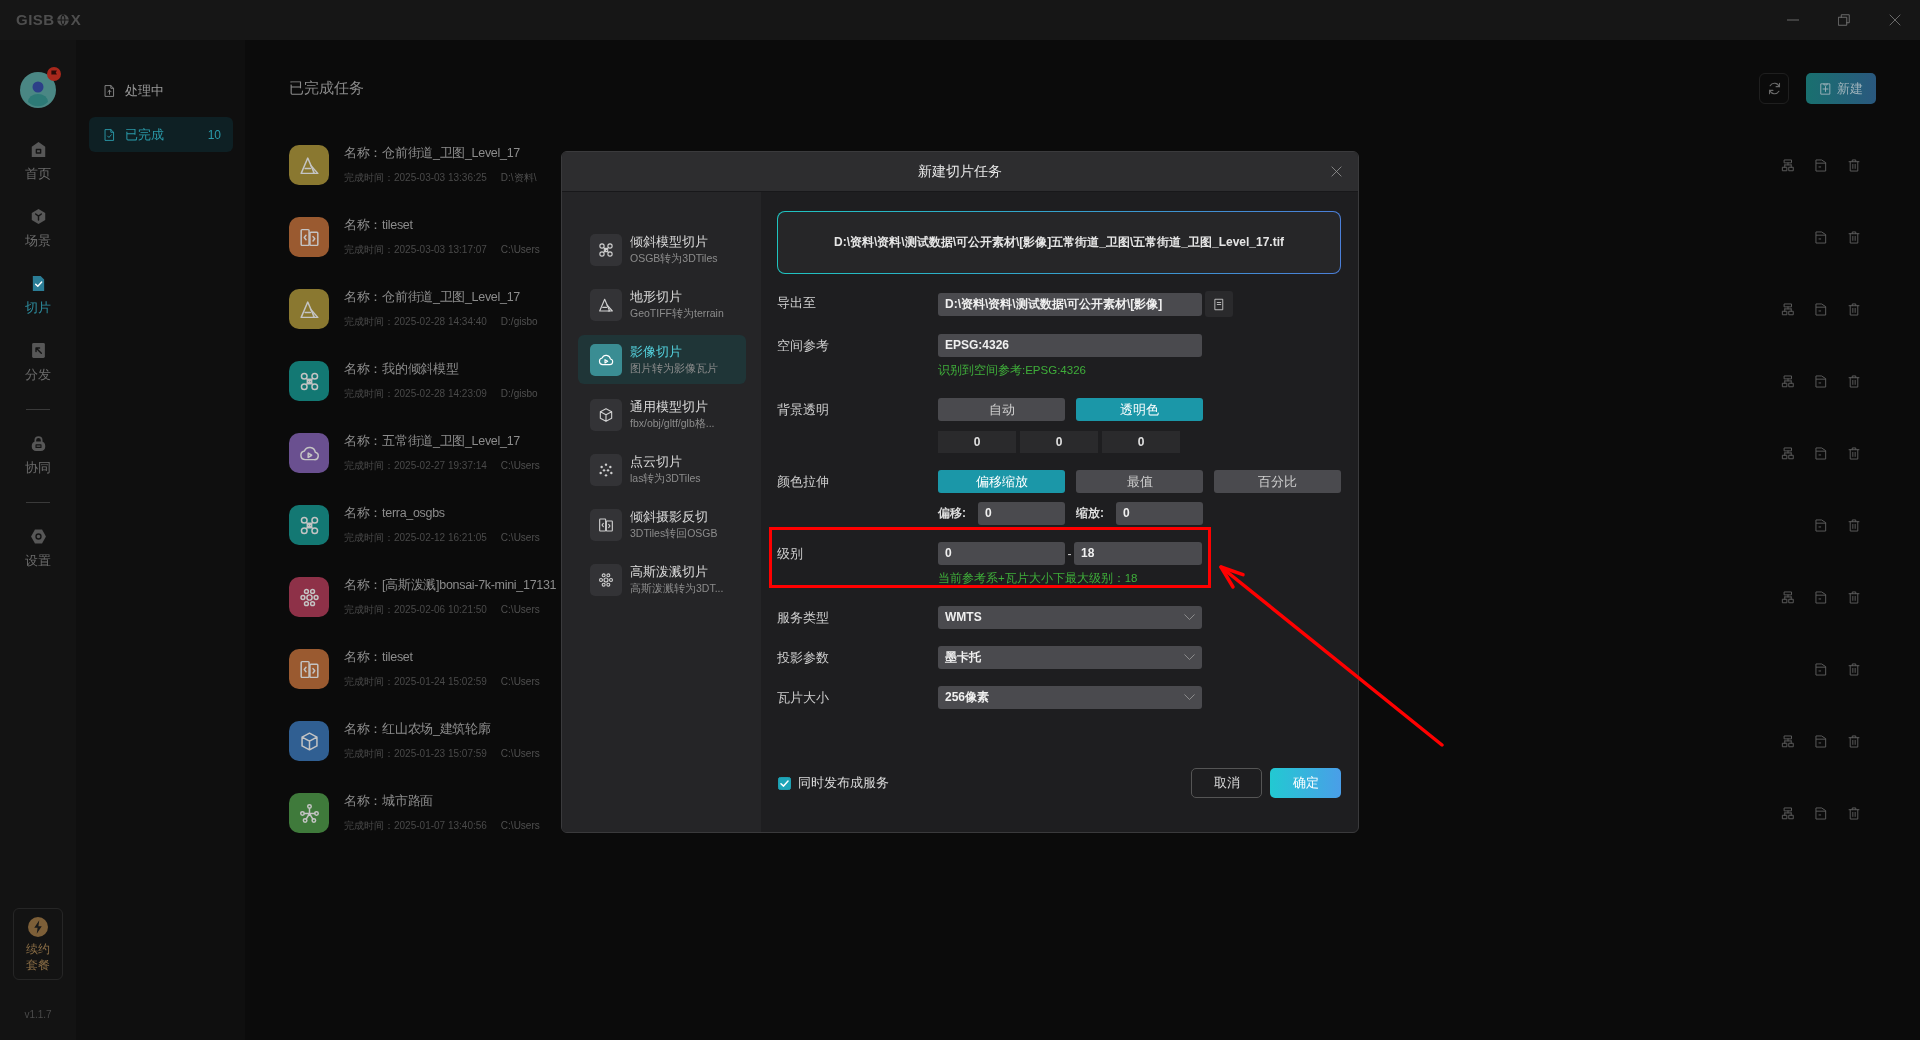  Describe the element at coordinates (38, 944) in the screenshot. I see `renew-button: 续约套餐` at that location.